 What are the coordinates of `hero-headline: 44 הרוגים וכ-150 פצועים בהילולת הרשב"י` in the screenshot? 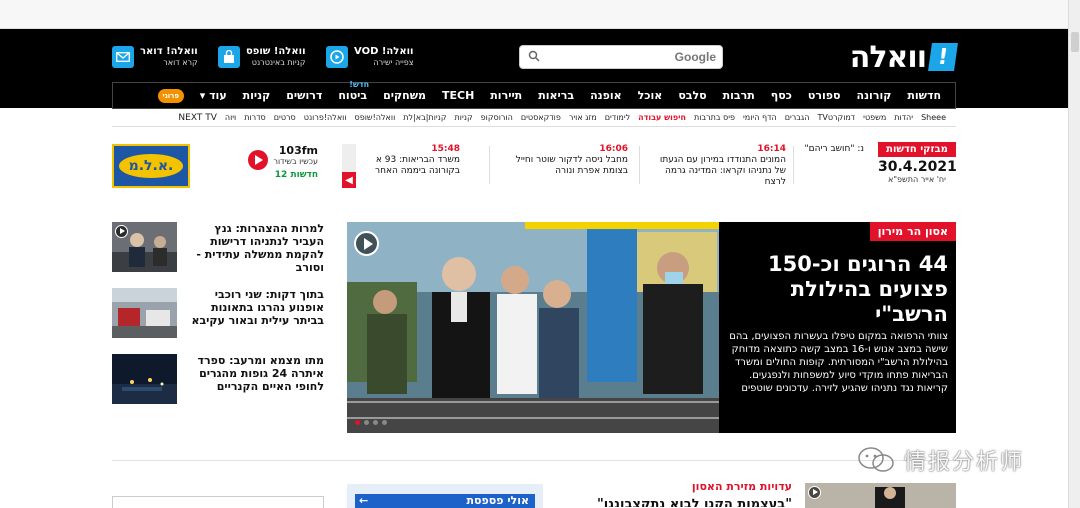 It's located at (838, 289).